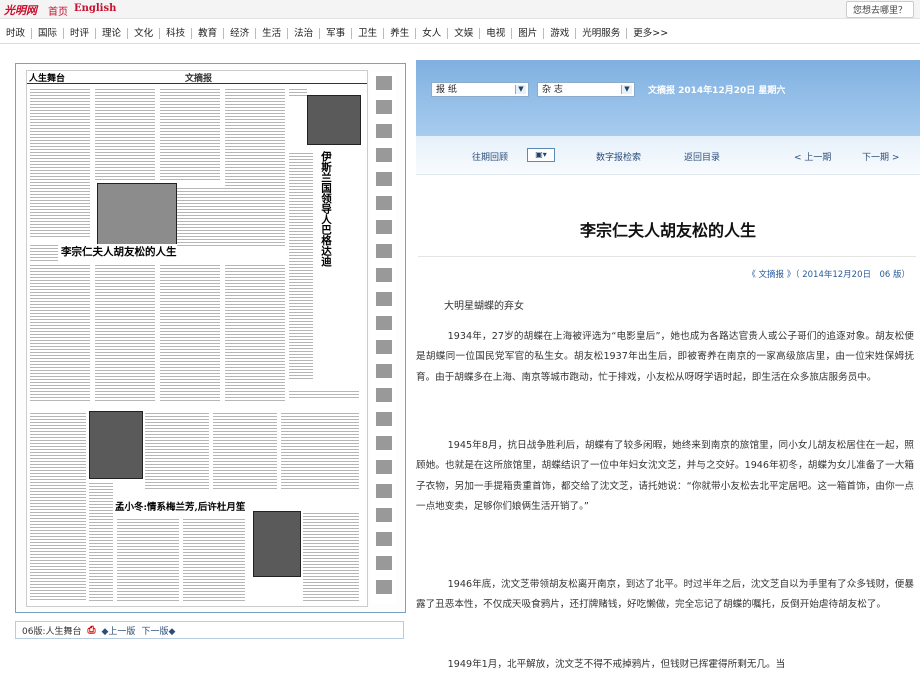 This screenshot has height=675, width=920. I want to click on nav-item: 文化, so click(144, 33).